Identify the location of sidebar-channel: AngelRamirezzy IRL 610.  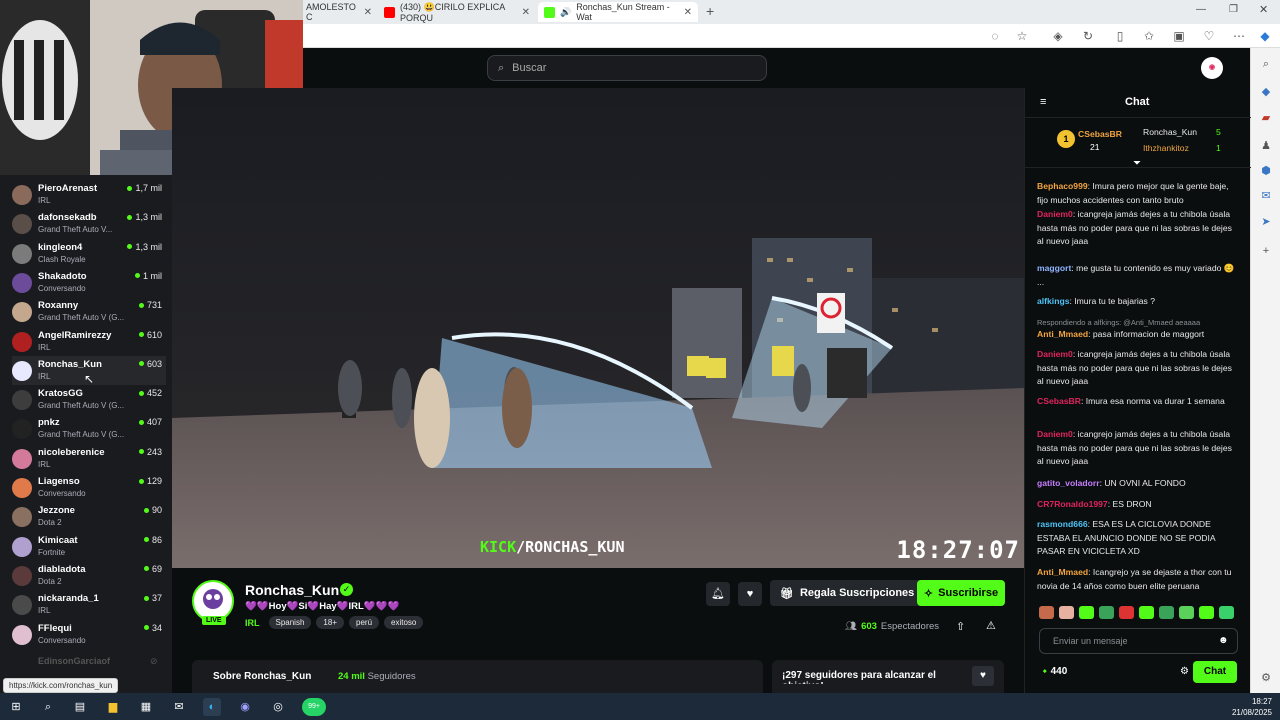
(89, 341).